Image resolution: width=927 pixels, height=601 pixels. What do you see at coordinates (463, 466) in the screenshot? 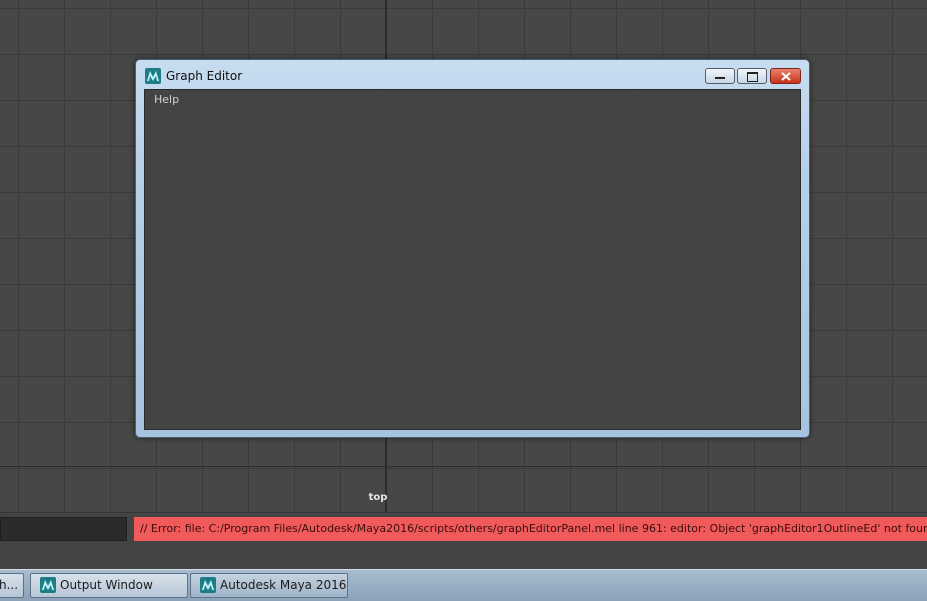
I see `grid-axis-horizontal` at bounding box center [463, 466].